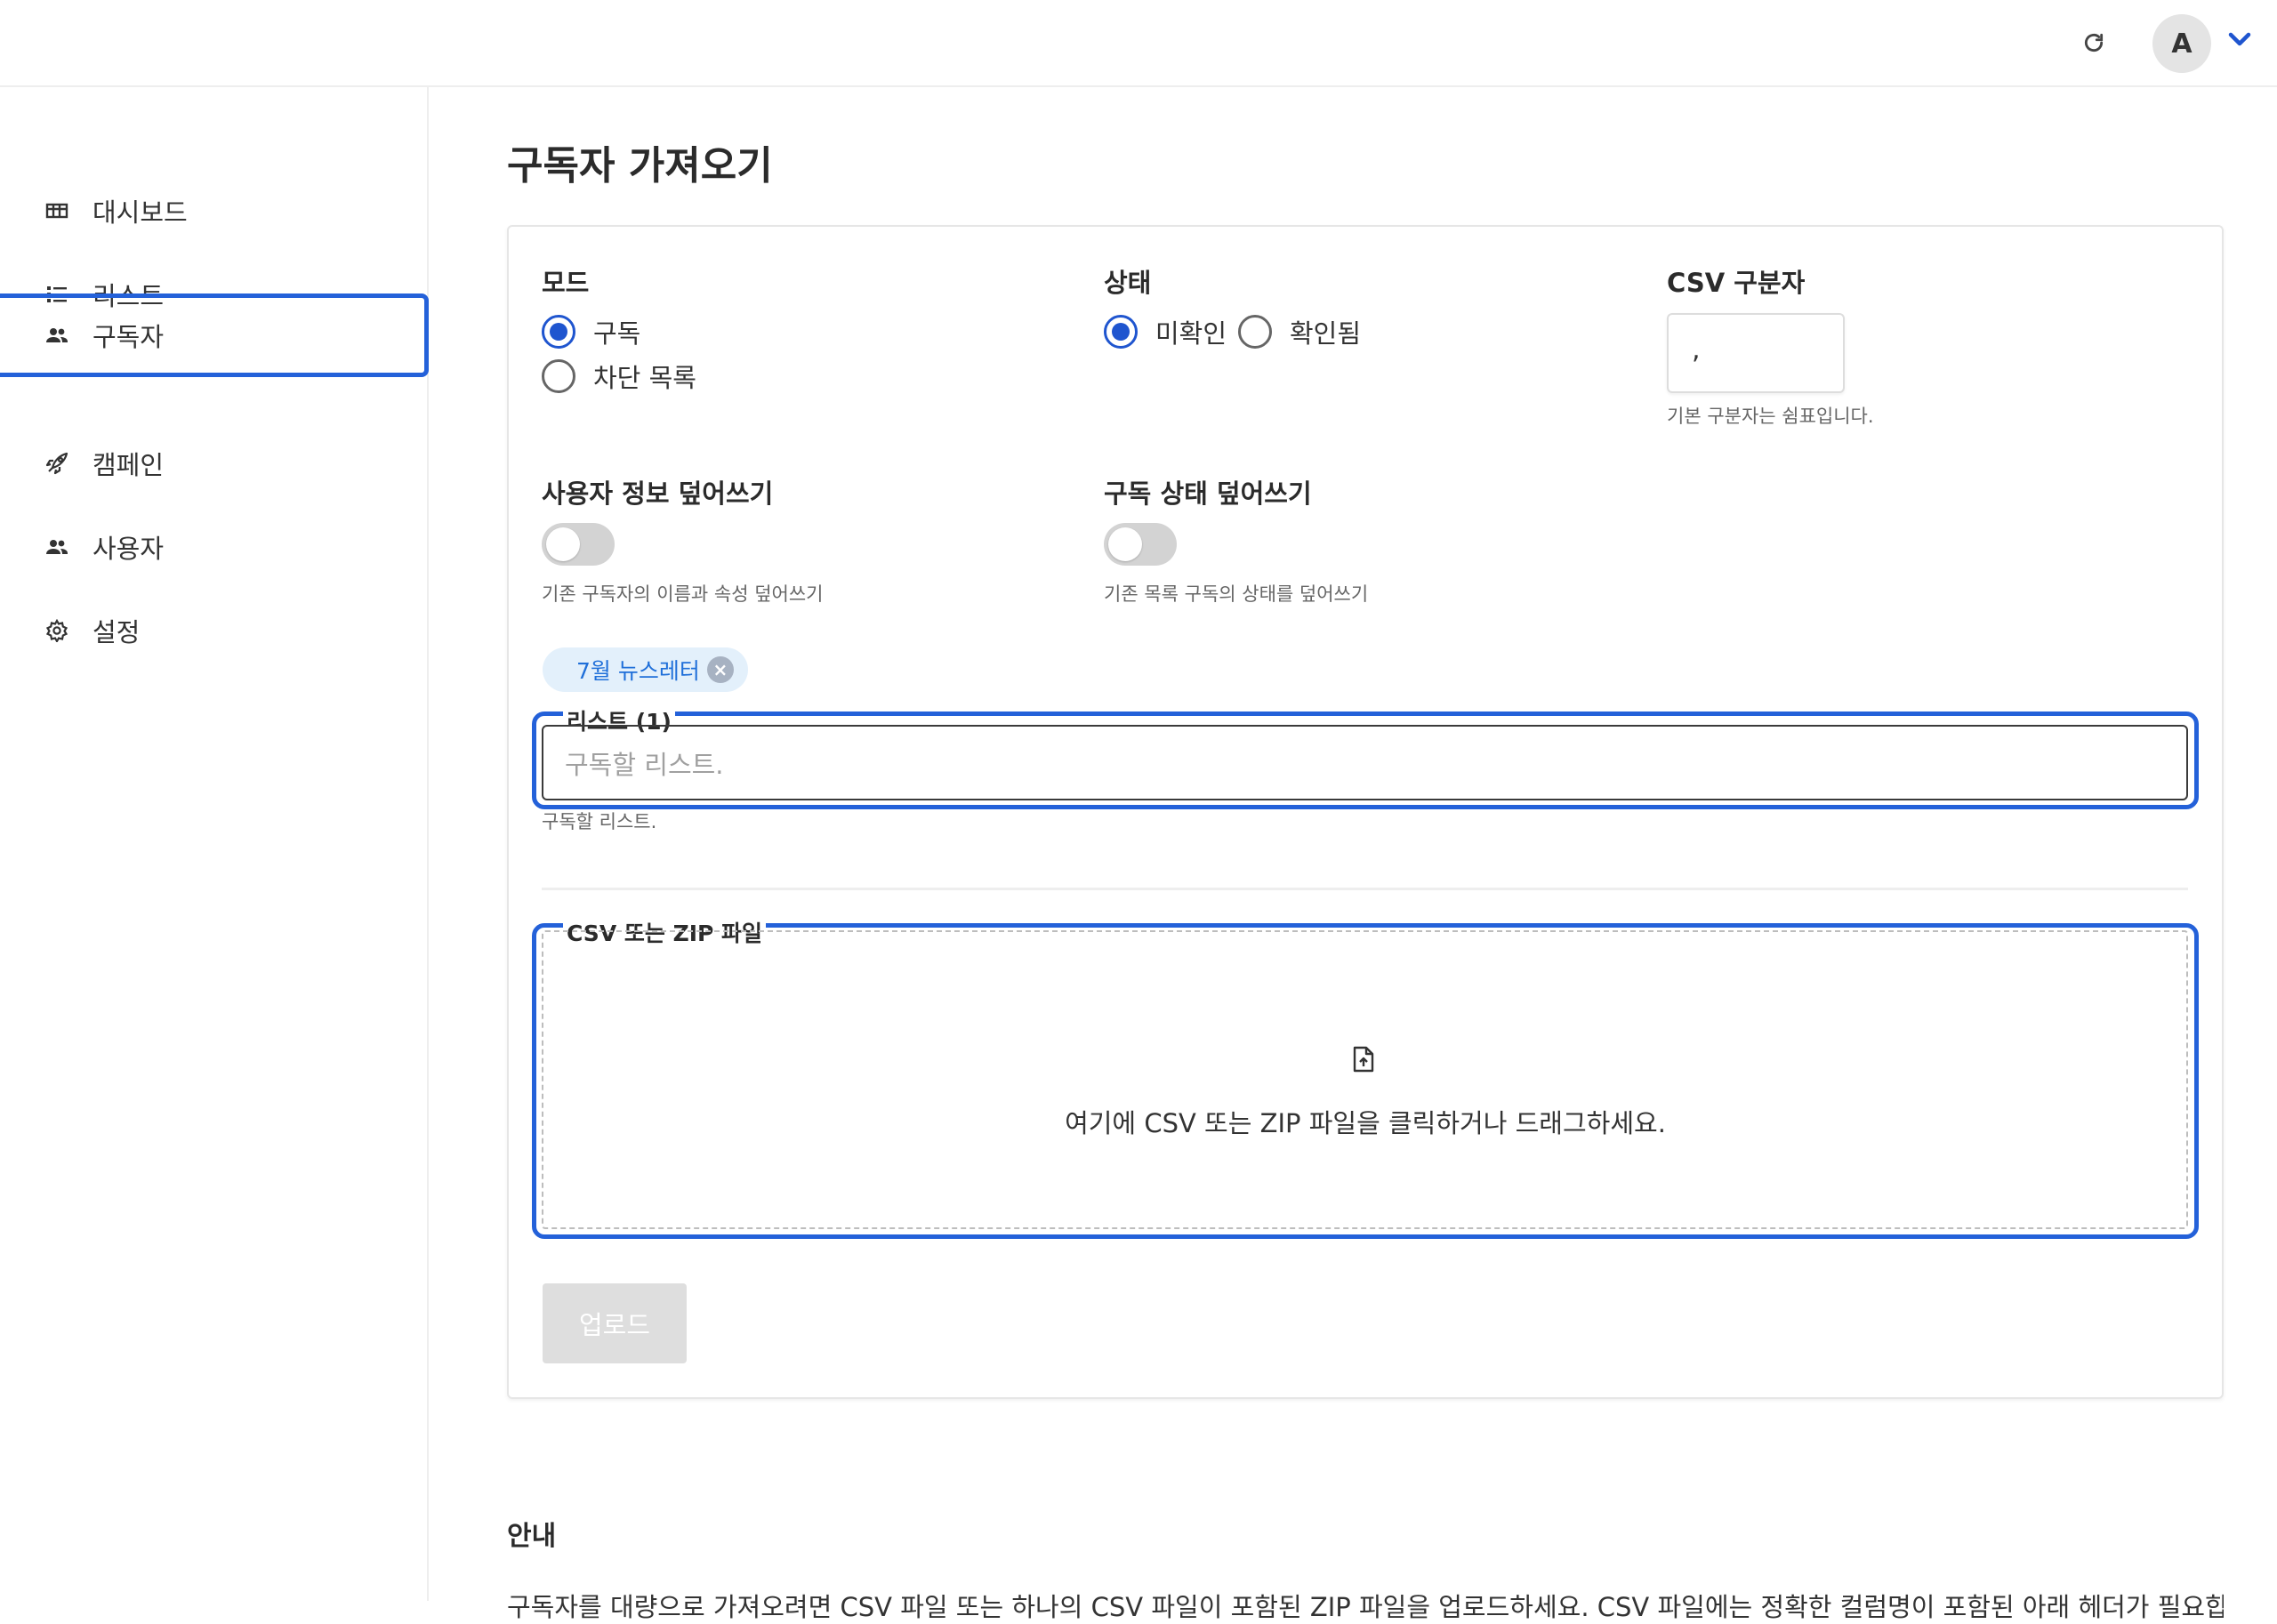 This screenshot has height=1624, width=2277. Describe the element at coordinates (644, 378) in the screenshot. I see `mode-option-label: 차단 목록` at that location.